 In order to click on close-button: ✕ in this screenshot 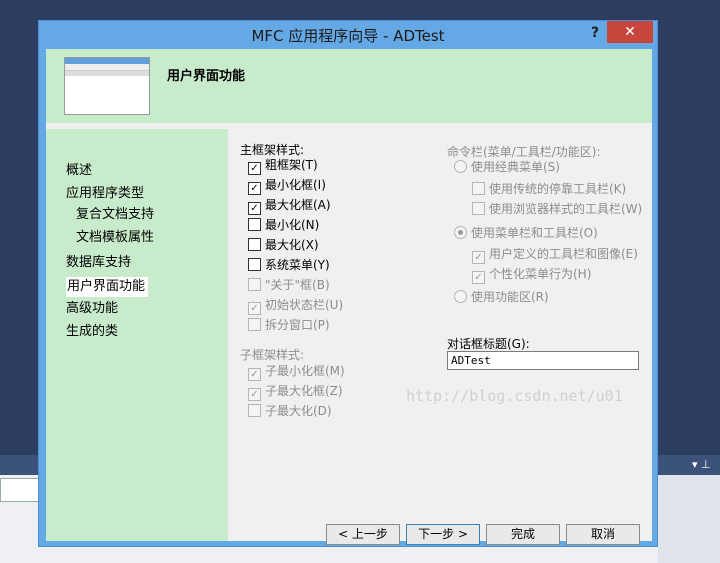, I will do `click(630, 32)`.